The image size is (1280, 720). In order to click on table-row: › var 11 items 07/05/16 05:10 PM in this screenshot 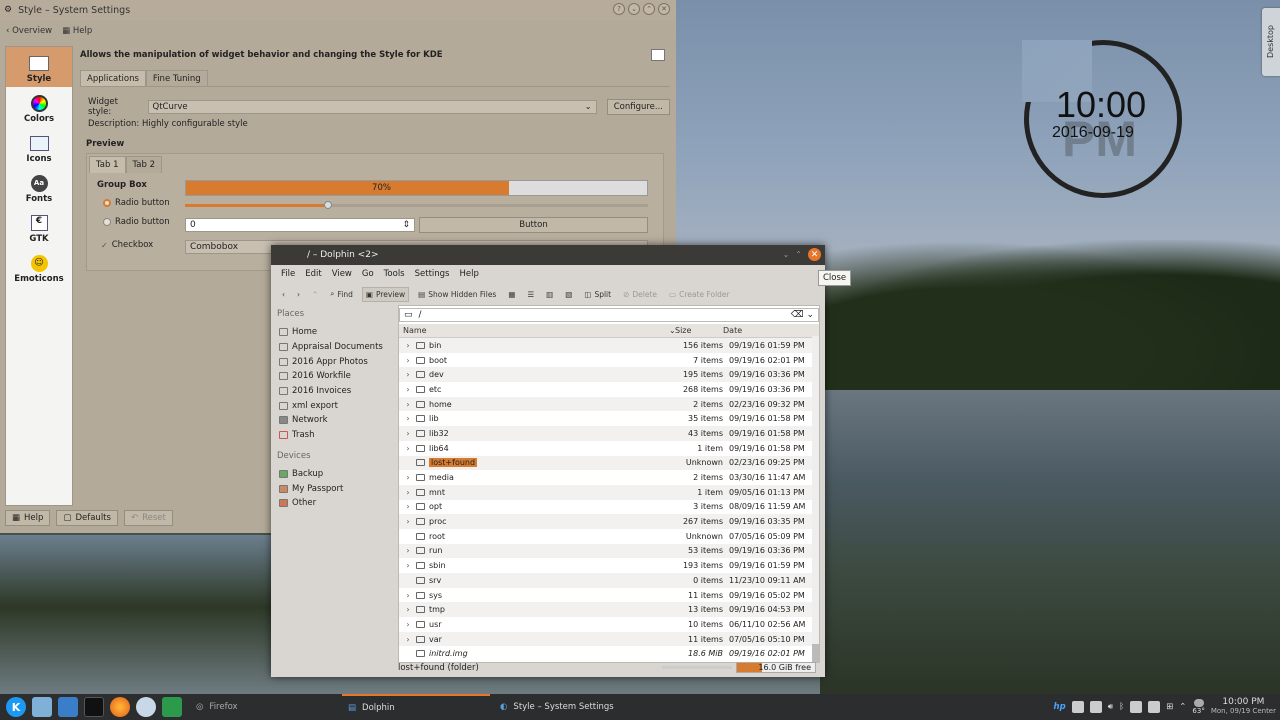, I will do `click(609, 639)`.